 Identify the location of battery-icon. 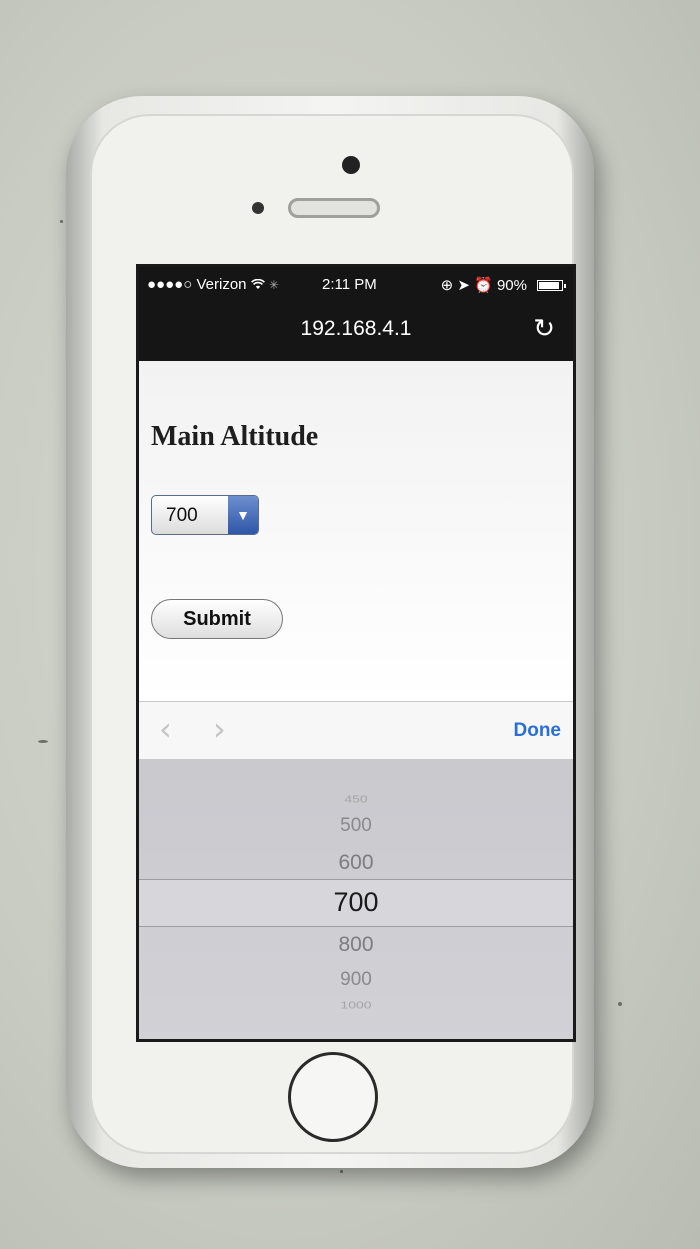
(551, 285).